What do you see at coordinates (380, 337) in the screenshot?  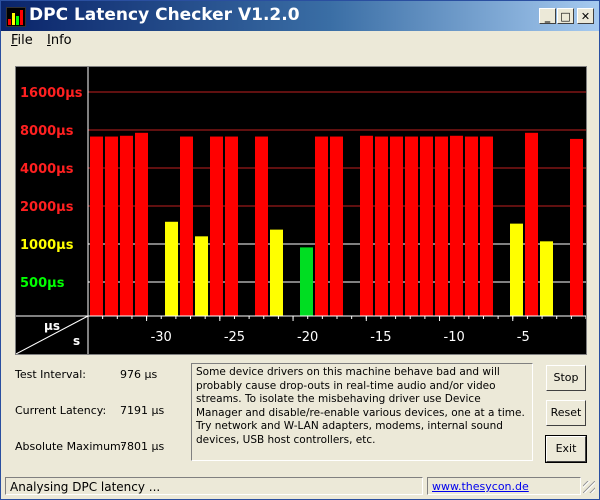 I see `x-tick-label: -15` at bounding box center [380, 337].